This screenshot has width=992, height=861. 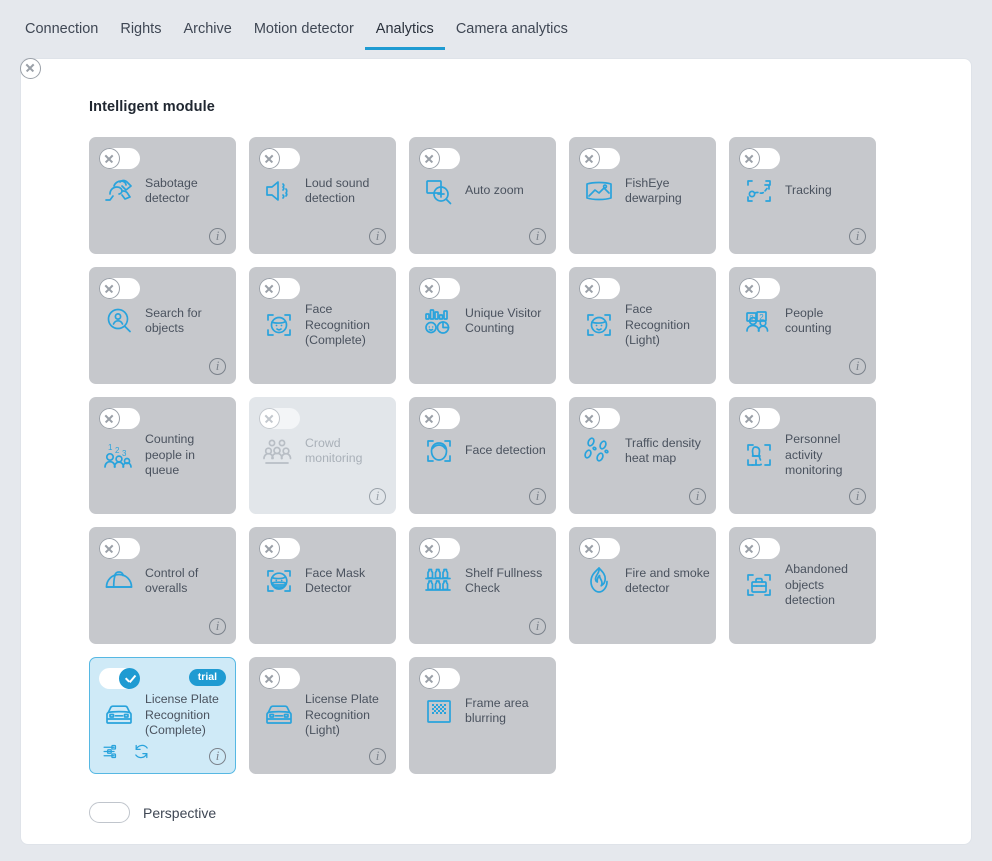 I want to click on module-toggle-tracking, so click(x=759, y=158).